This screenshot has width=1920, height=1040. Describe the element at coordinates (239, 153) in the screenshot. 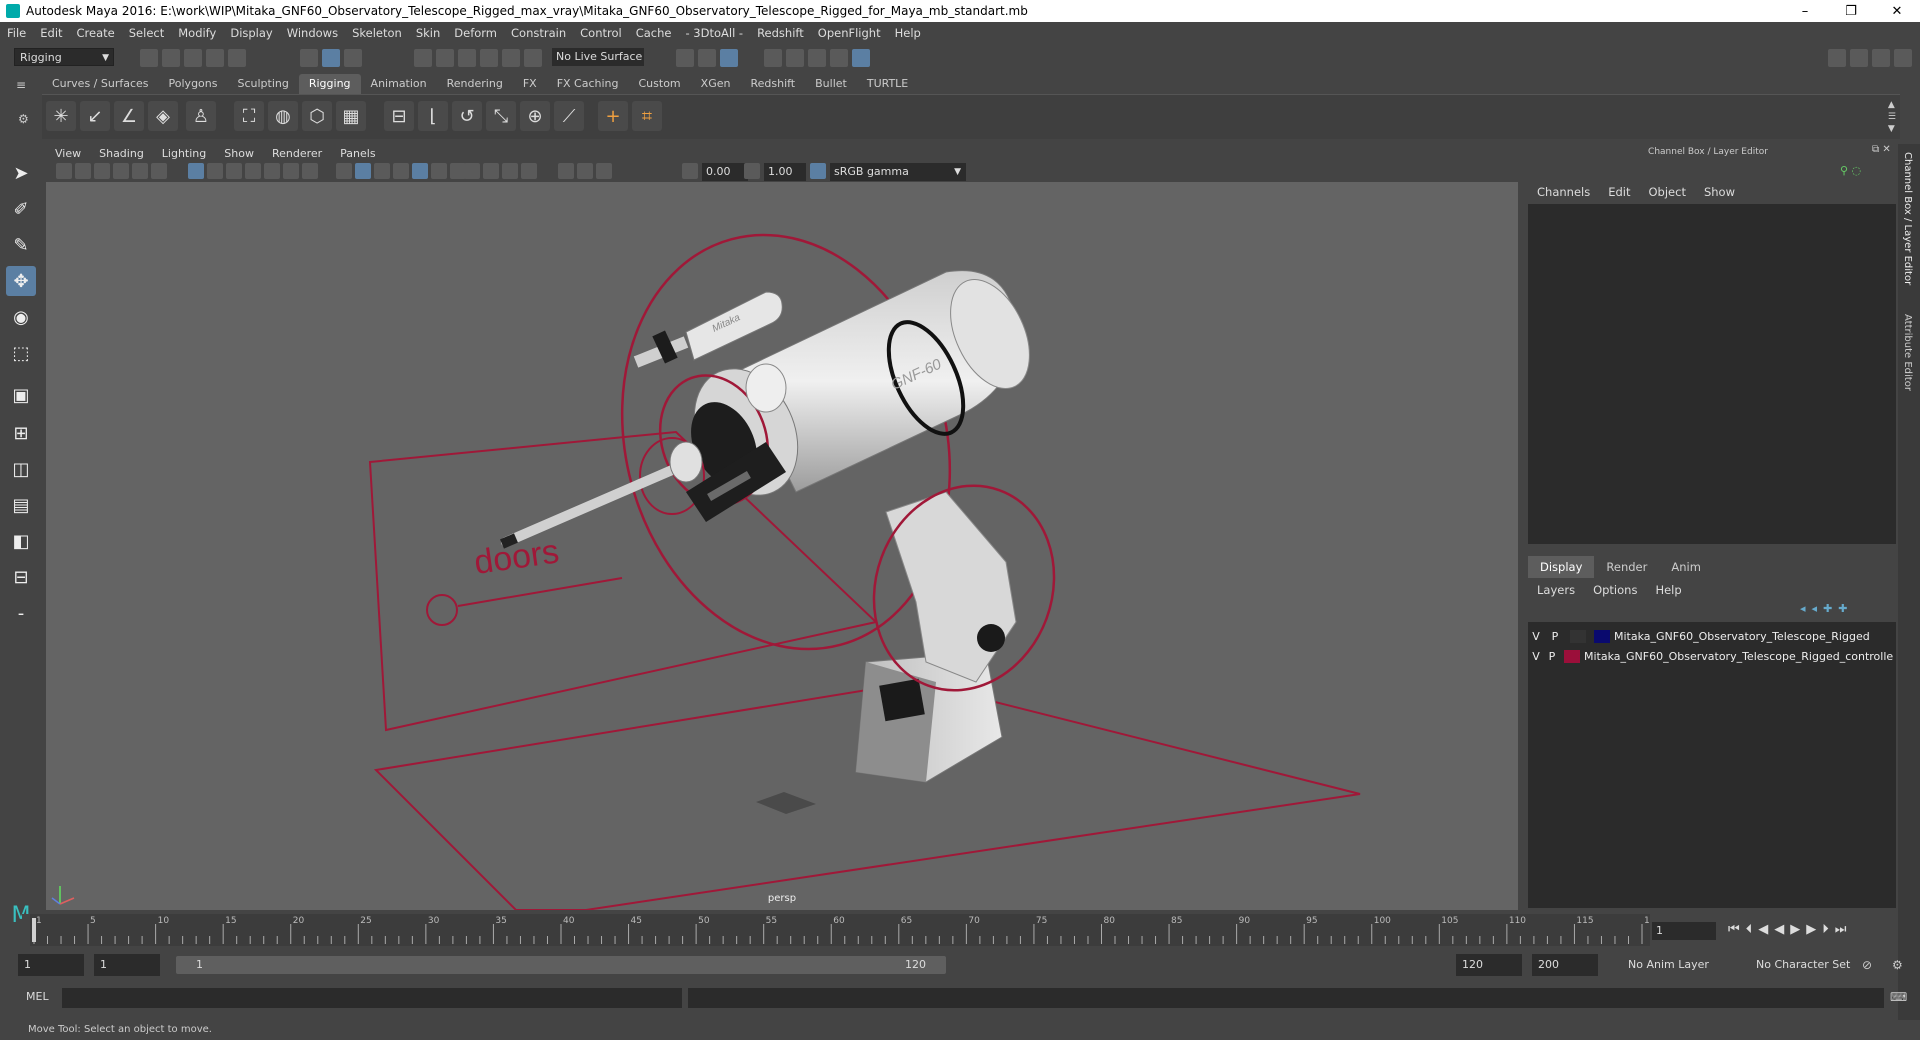

I see `viewport-menu-show: Show` at that location.